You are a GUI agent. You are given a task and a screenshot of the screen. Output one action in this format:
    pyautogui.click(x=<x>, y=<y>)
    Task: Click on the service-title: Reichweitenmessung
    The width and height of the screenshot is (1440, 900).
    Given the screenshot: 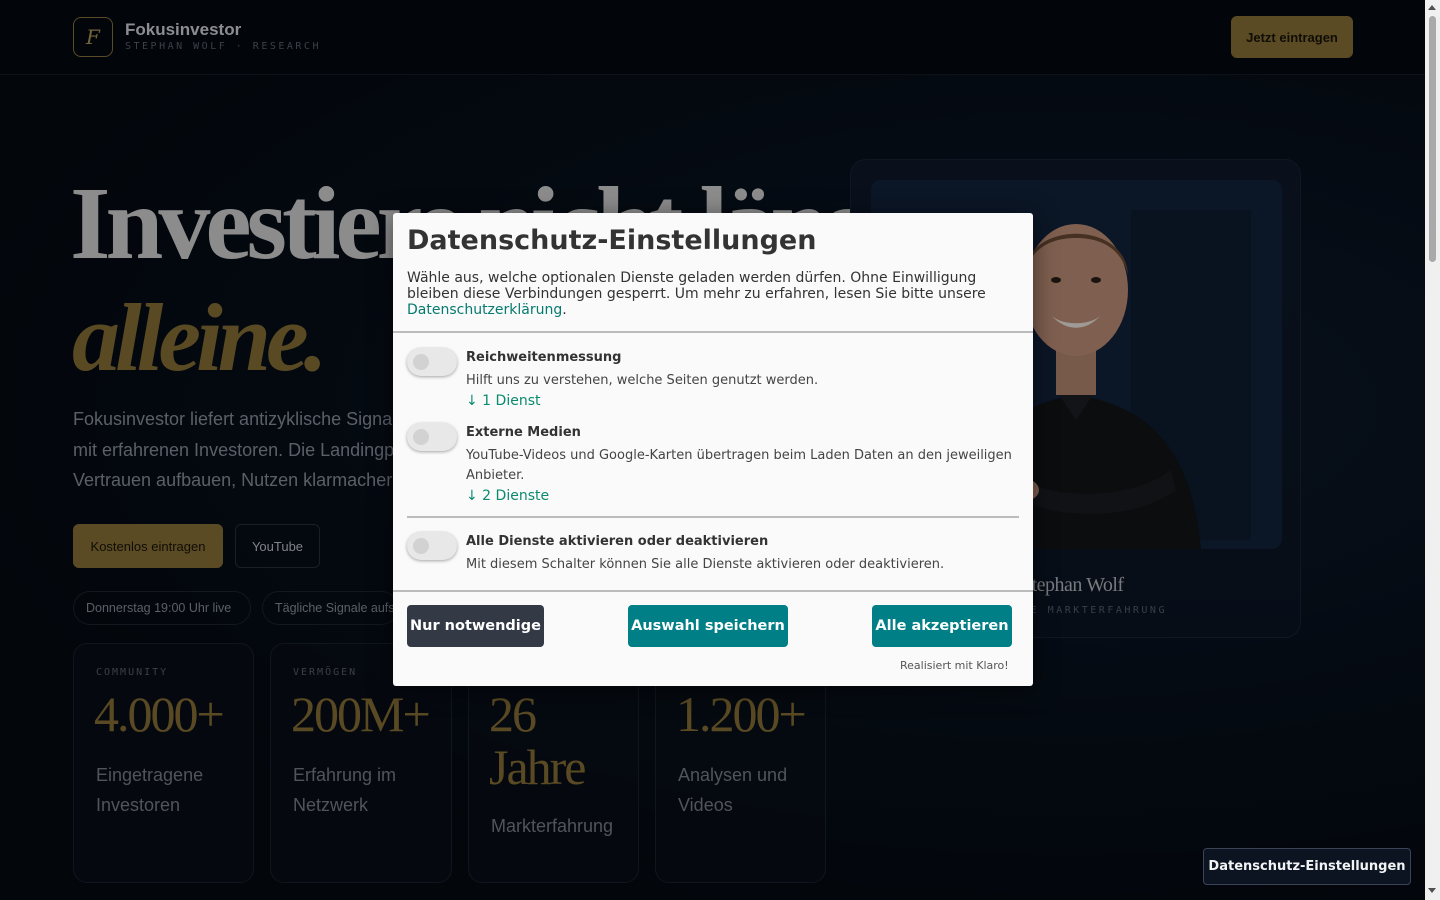 What is the action you would take?
    pyautogui.click(x=543, y=357)
    